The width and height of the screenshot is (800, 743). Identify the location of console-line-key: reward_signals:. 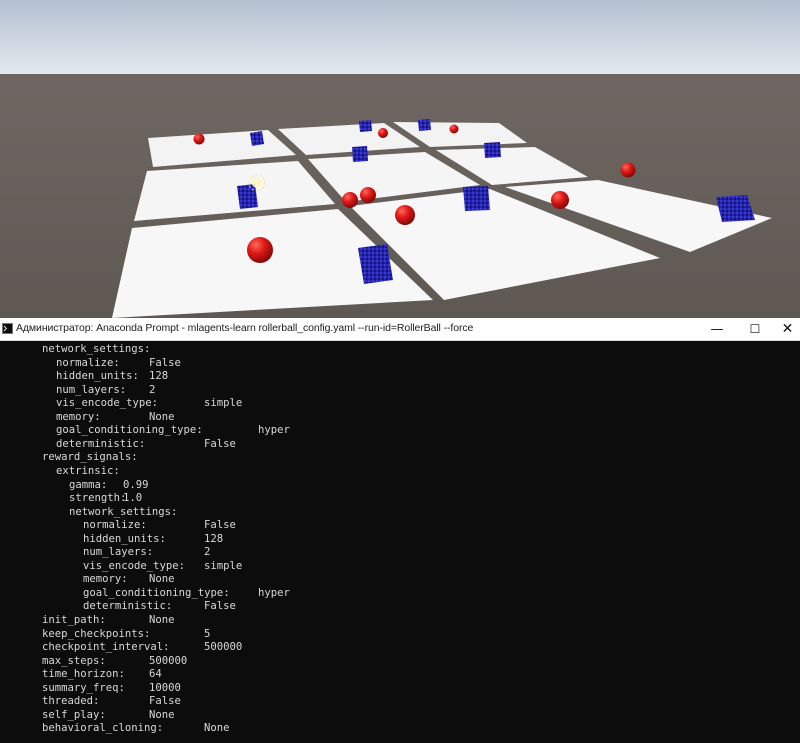
(90, 457).